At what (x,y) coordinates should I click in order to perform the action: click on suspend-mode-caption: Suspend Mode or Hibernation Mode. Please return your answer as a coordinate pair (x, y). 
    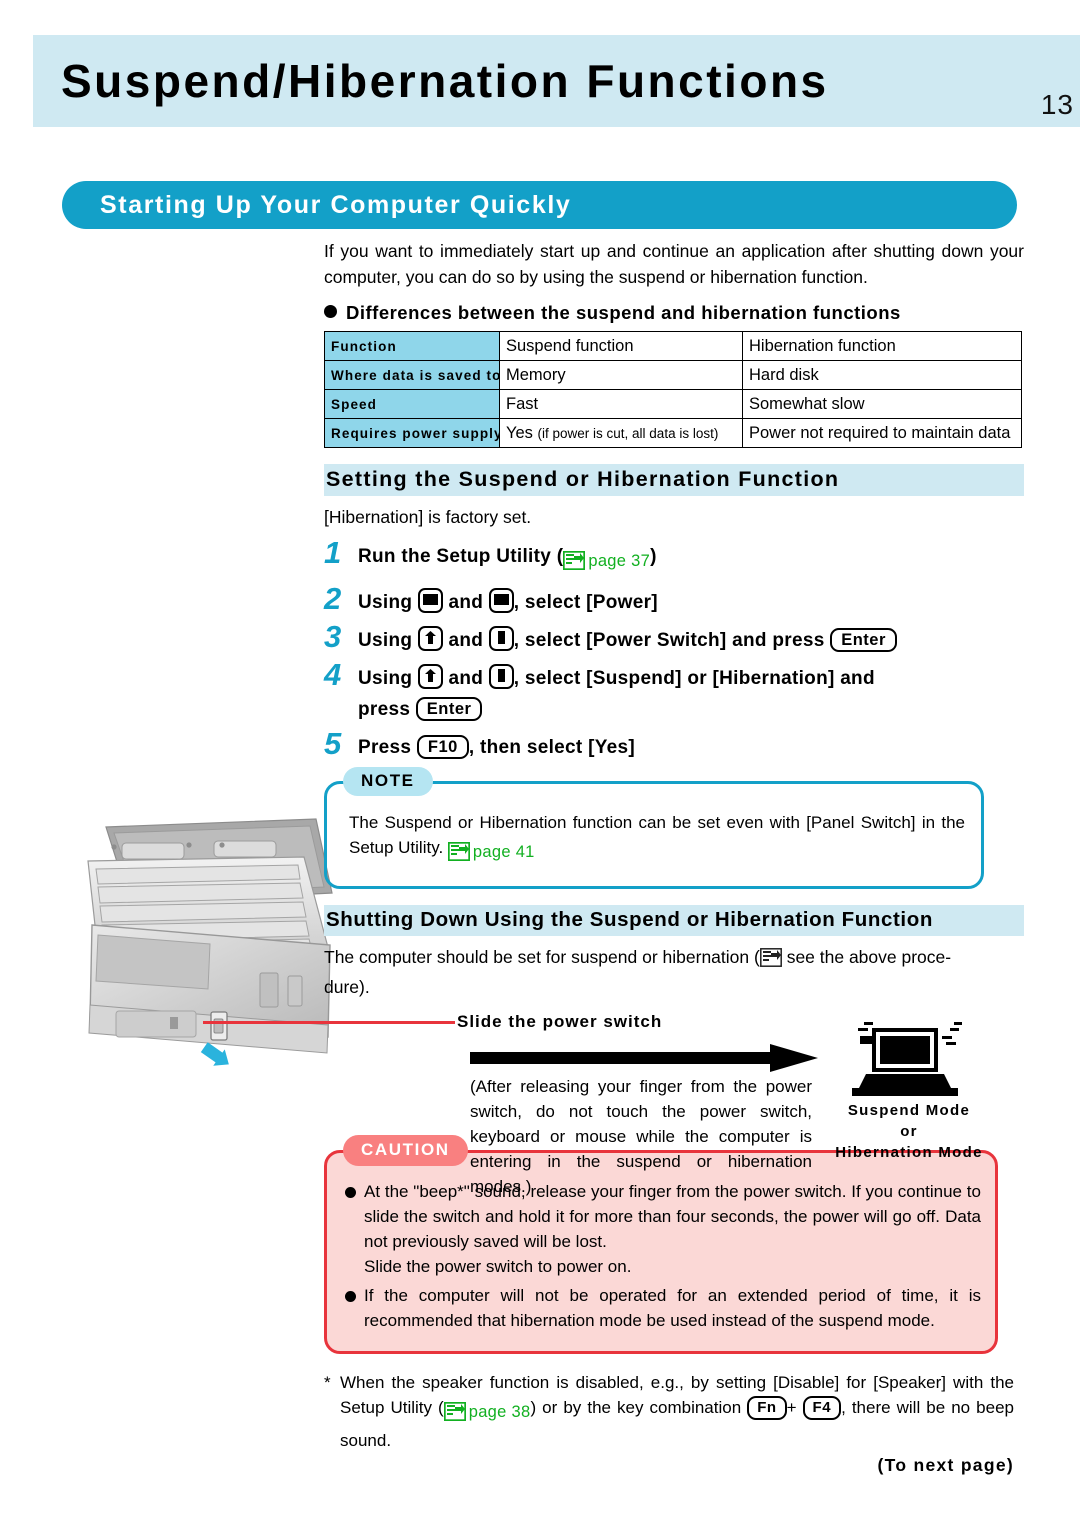
    Looking at the image, I should click on (909, 1131).